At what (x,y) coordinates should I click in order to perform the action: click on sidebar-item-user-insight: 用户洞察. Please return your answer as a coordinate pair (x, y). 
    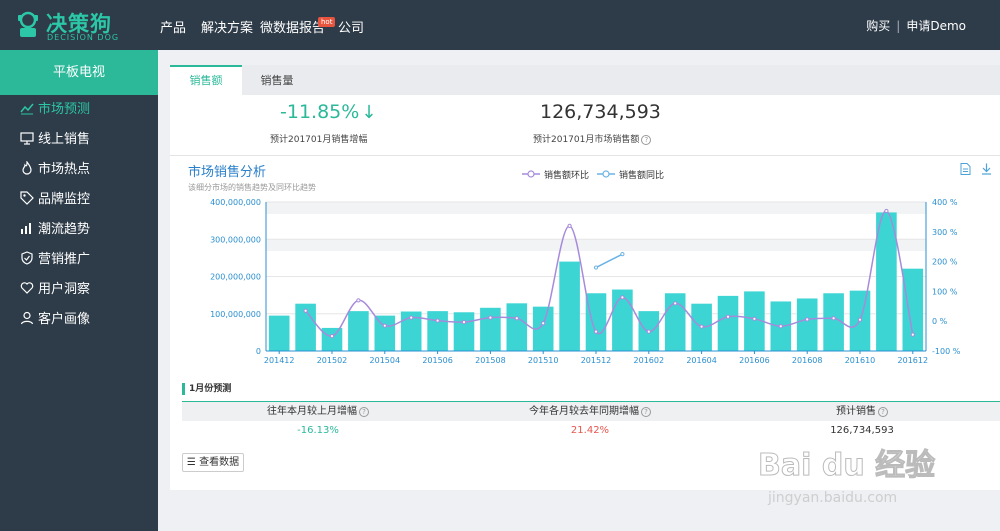
    Looking at the image, I should click on (55, 290).